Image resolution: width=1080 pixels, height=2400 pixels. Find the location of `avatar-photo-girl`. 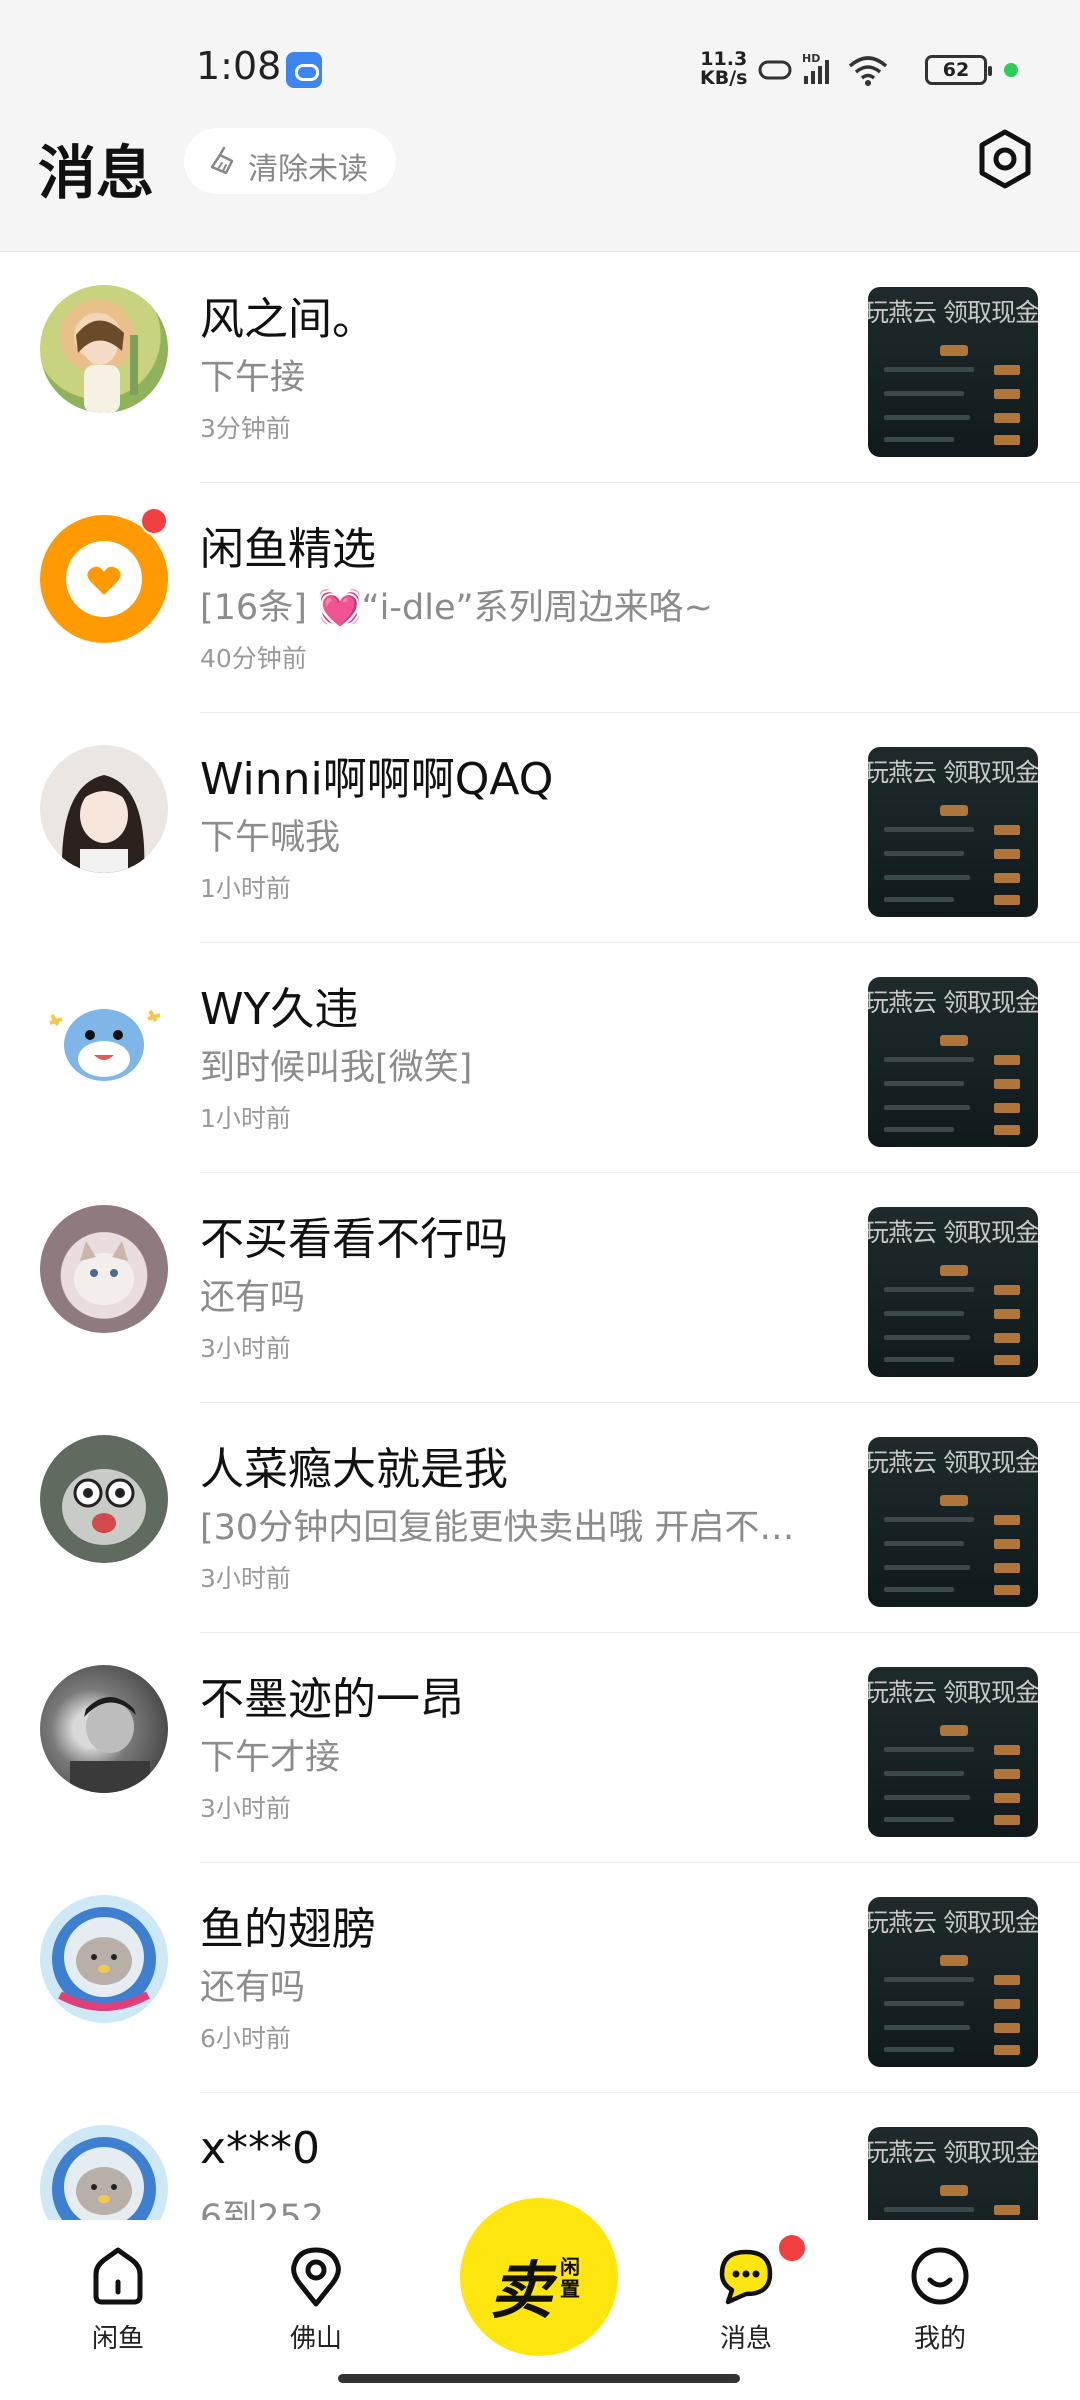

avatar-photo-girl is located at coordinates (107, 366).